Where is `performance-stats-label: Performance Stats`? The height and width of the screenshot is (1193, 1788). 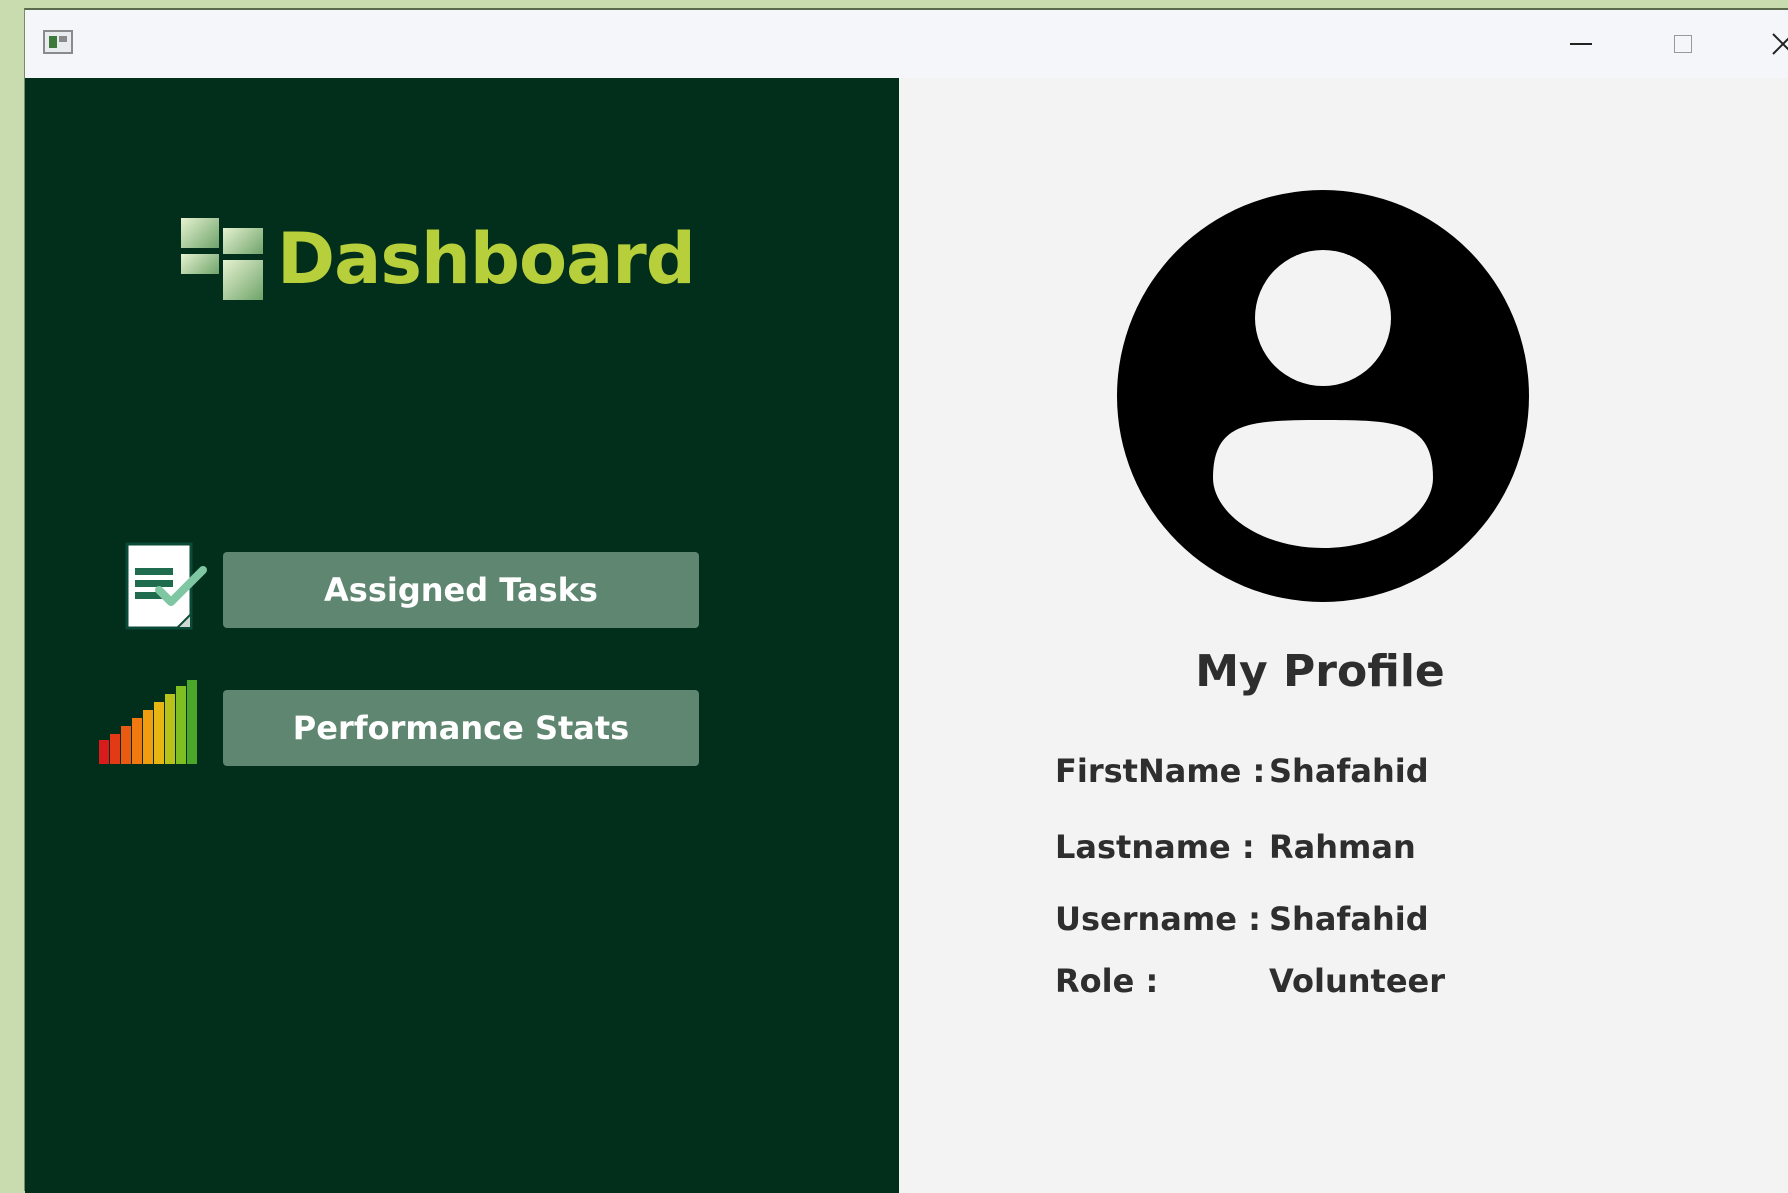
performance-stats-label: Performance Stats is located at coordinates (461, 728).